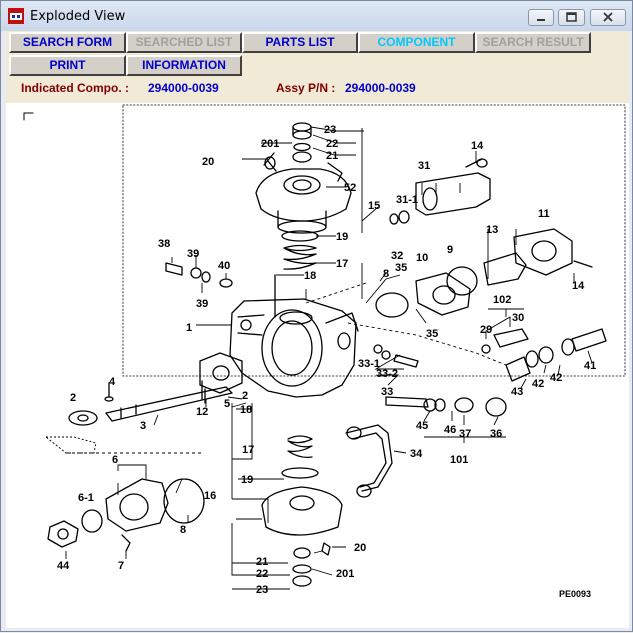  What do you see at coordinates (193, 254) in the screenshot?
I see `callout-14: 39` at bounding box center [193, 254].